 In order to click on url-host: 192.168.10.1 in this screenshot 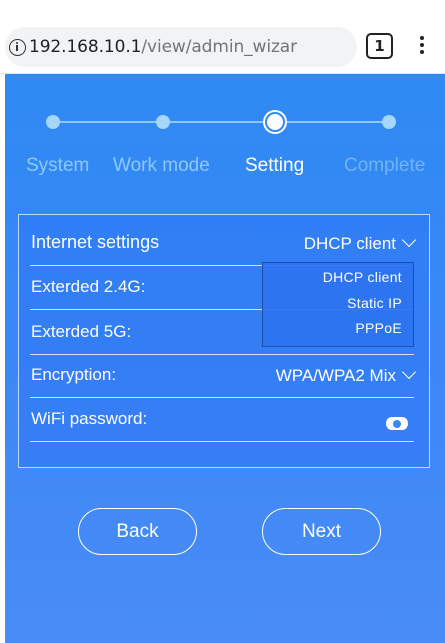, I will do `click(85, 47)`.